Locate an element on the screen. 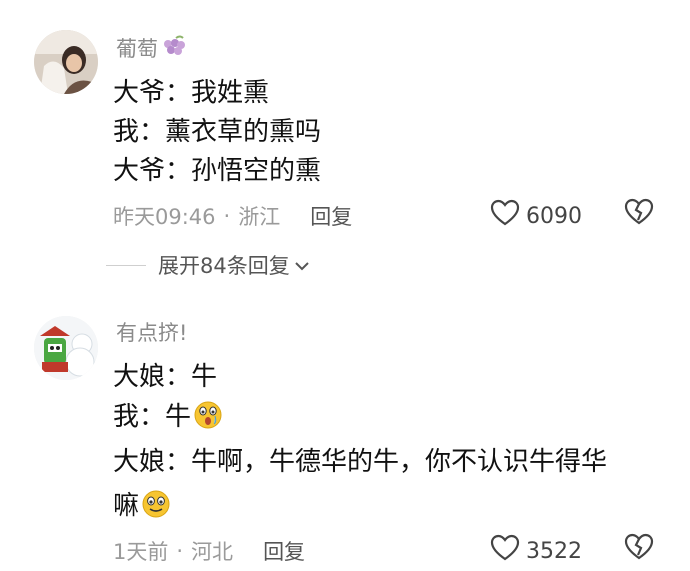  comment-meta: 1天前 · 河北 回复 is located at coordinates (209, 551).